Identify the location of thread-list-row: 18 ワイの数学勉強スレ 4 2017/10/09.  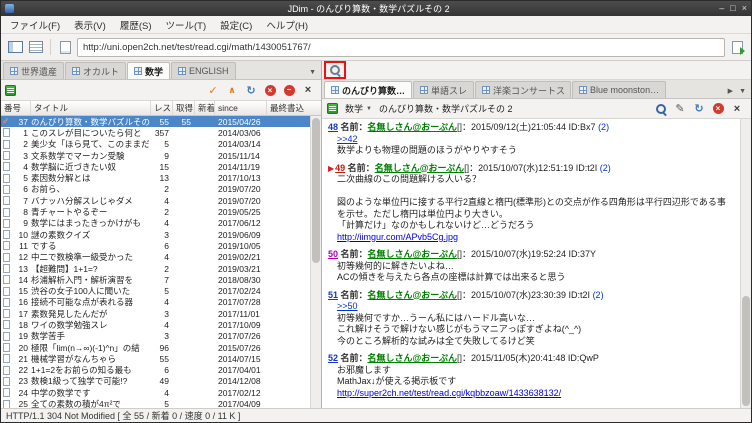
(155, 324).